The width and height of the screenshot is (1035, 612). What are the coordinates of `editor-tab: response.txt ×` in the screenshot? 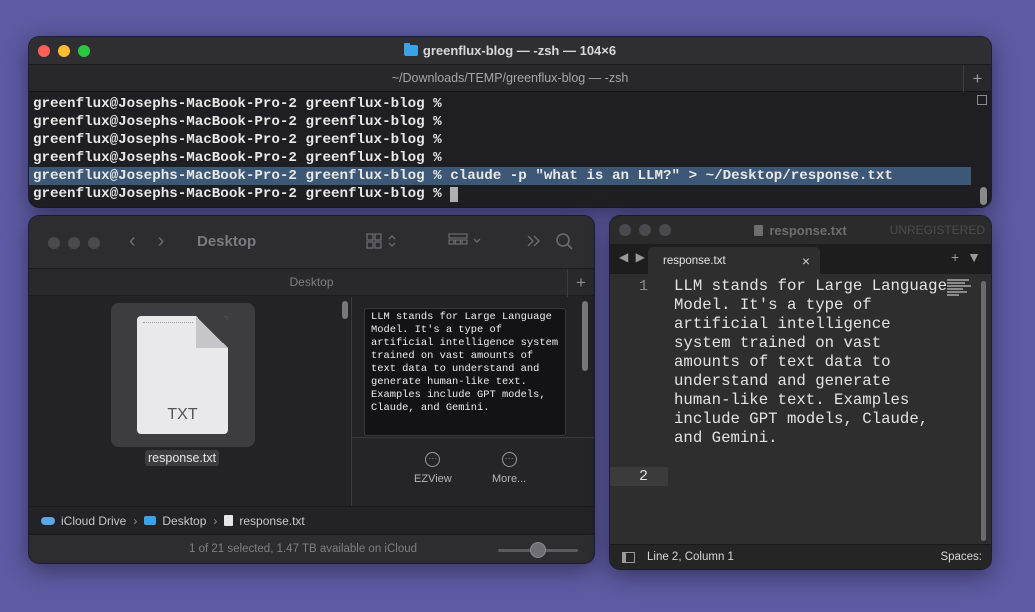 It's located at (734, 260).